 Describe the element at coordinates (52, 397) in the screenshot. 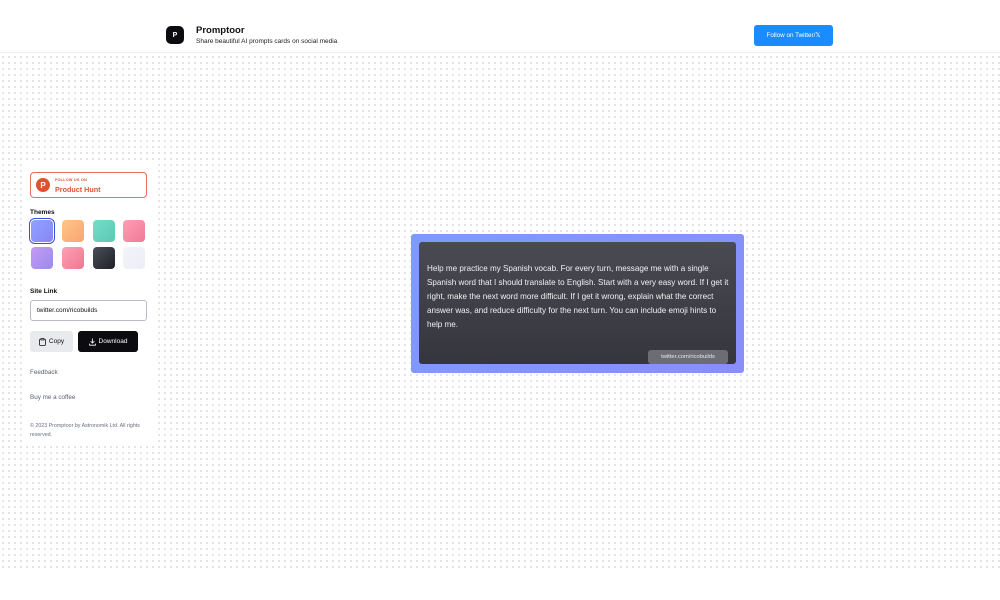

I see `buy-coffee-link: Buy me a coffee` at that location.